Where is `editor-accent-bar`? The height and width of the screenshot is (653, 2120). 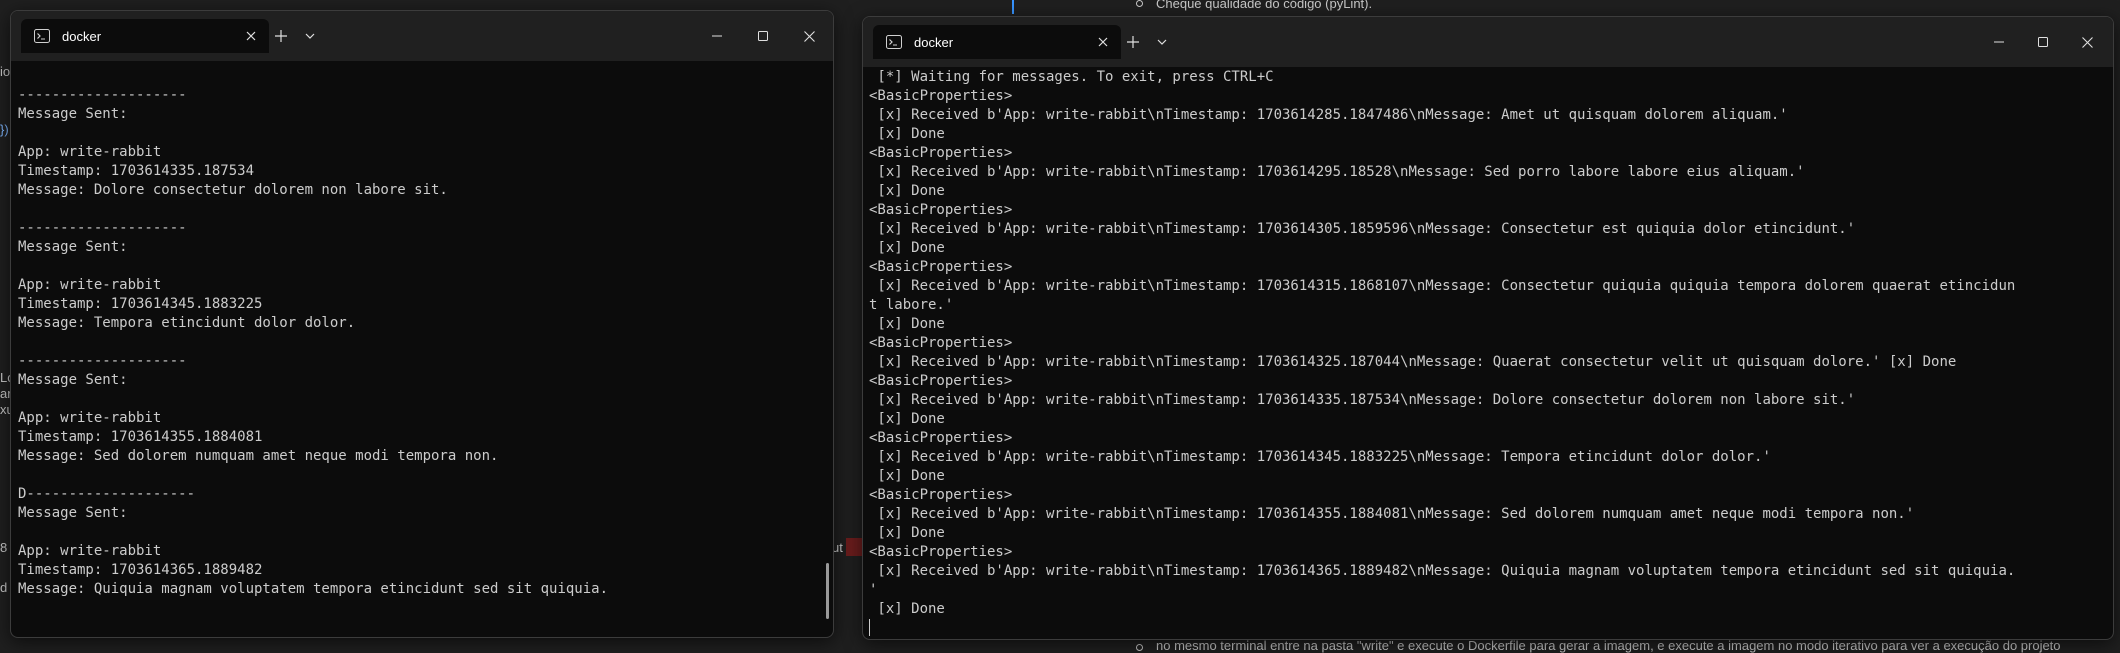 editor-accent-bar is located at coordinates (1013, 7).